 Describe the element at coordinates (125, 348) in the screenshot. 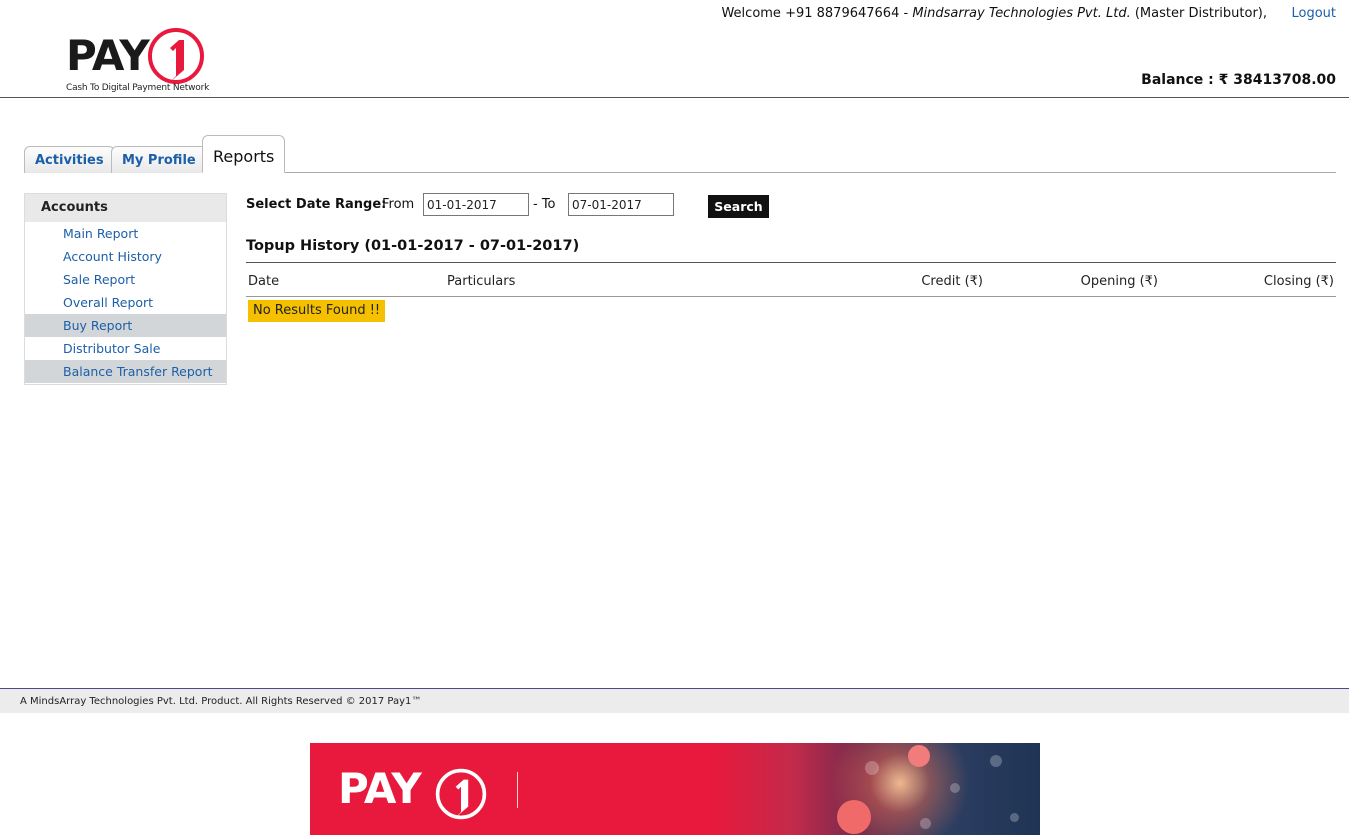

I see `sidebar-item-distributor-sale: Distributor Sale` at that location.